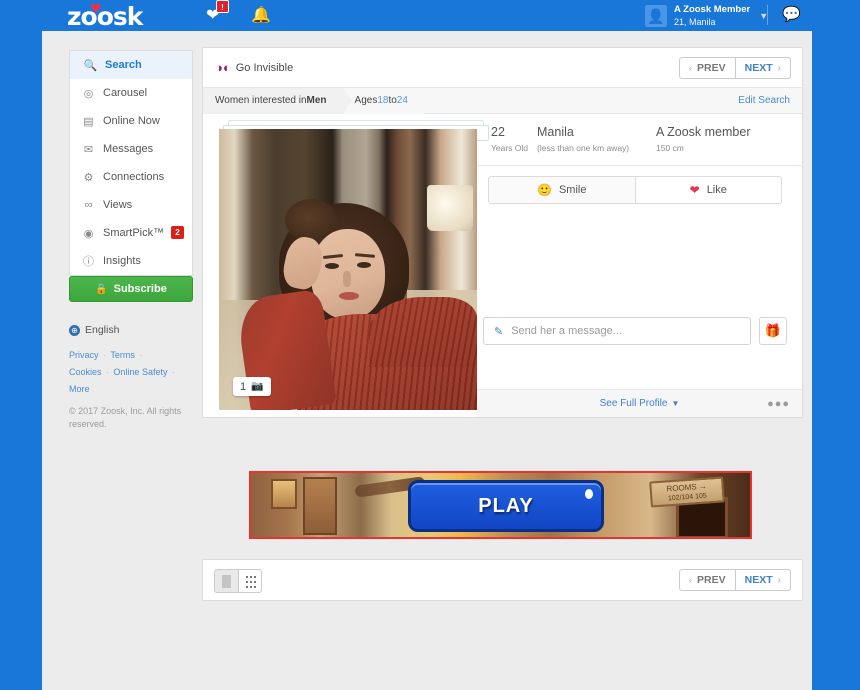 The image size is (860, 690). What do you see at coordinates (84, 355) in the screenshot?
I see `link-privacy: Privacy` at bounding box center [84, 355].